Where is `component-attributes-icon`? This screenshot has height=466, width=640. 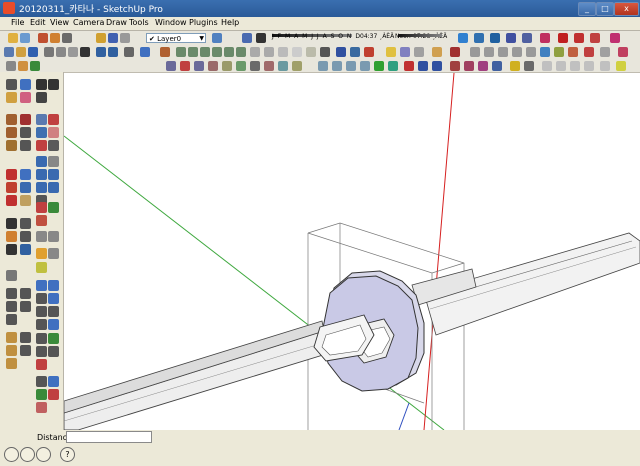 component-attributes-icon is located at coordinates (437, 66).